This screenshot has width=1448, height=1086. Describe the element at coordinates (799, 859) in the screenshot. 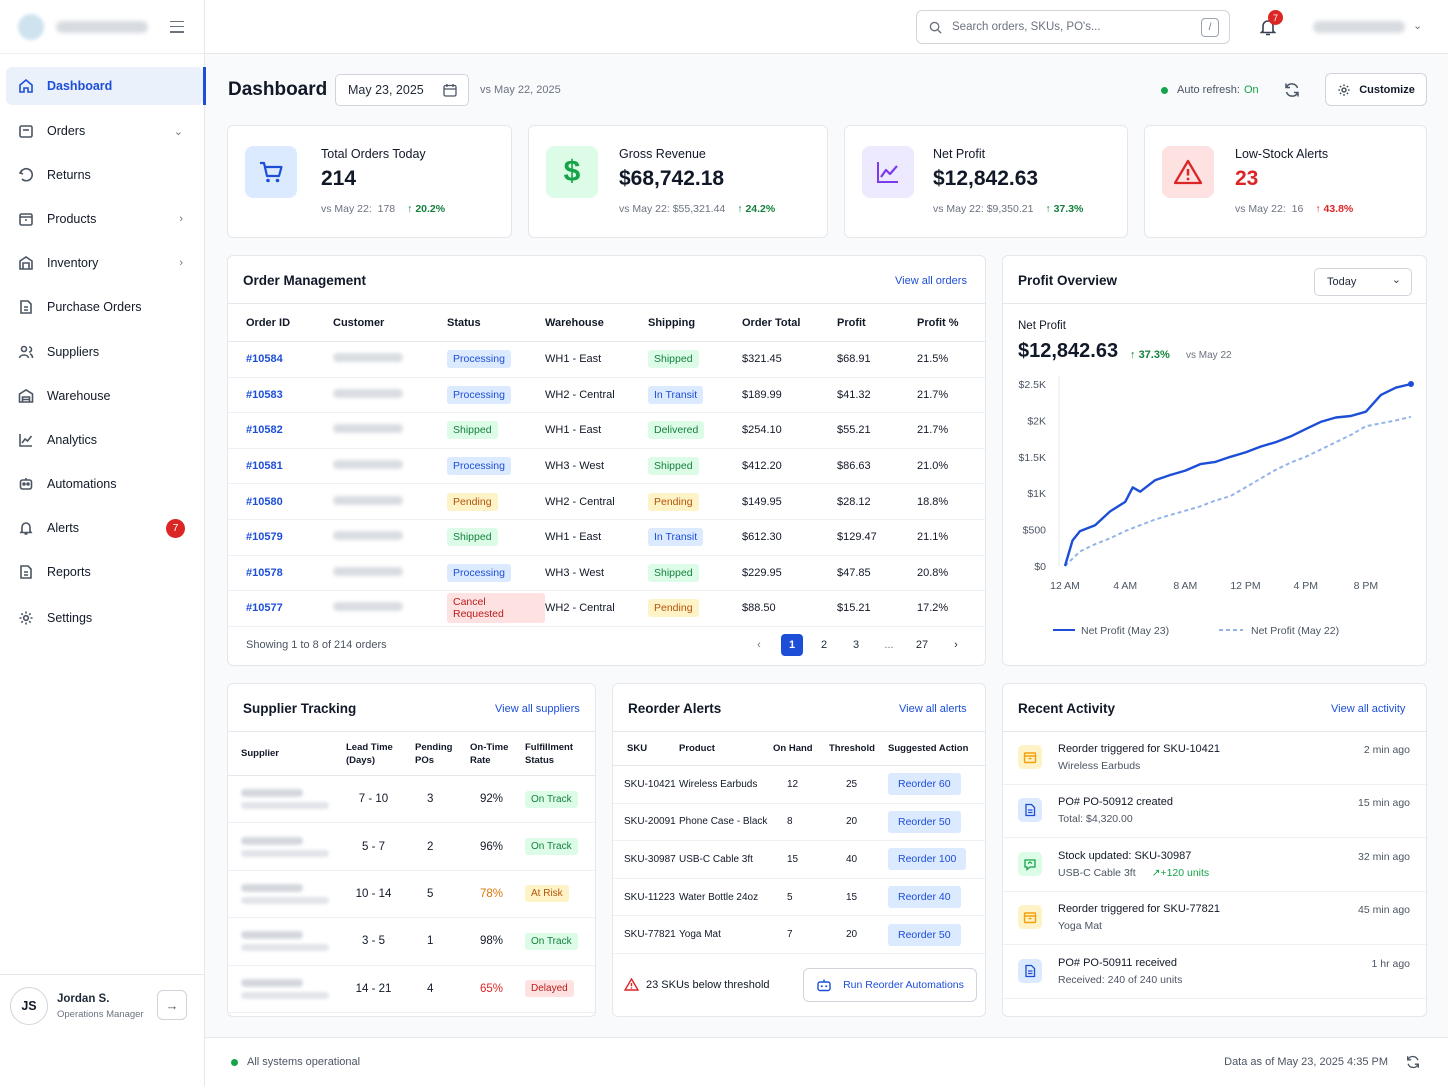

I see `table-row: SKU-30987 USB-C Cable 3ft 15 40 Reorder 100` at that location.